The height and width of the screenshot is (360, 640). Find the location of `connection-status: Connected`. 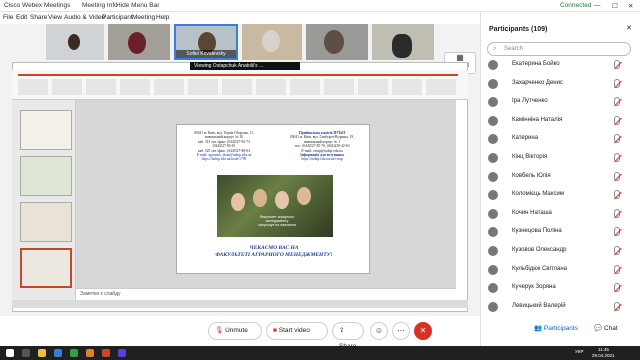

connection-status: Connected is located at coordinates (576, 5).